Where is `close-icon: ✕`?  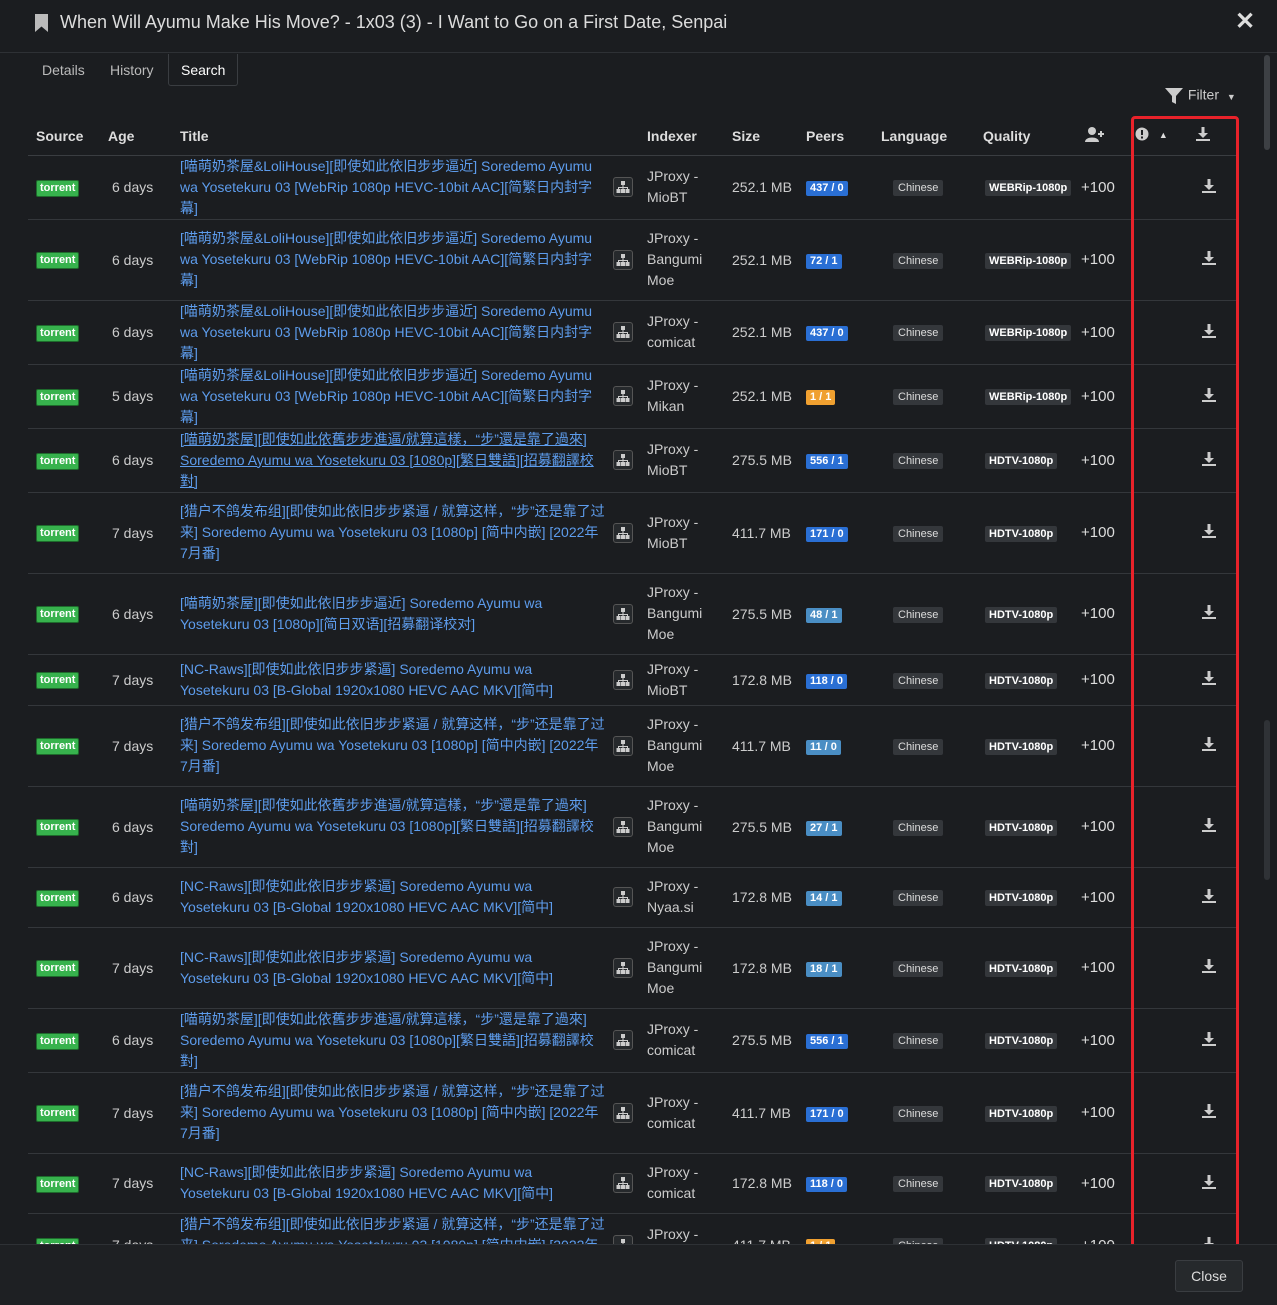 close-icon: ✕ is located at coordinates (1245, 22).